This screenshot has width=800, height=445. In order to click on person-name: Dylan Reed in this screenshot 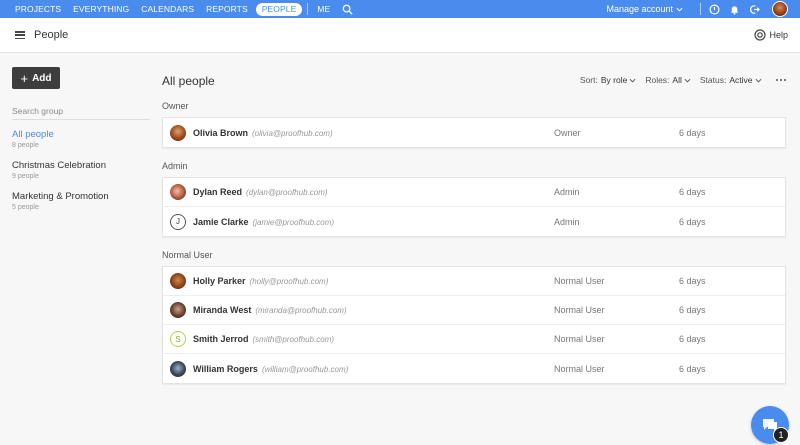, I will do `click(217, 192)`.